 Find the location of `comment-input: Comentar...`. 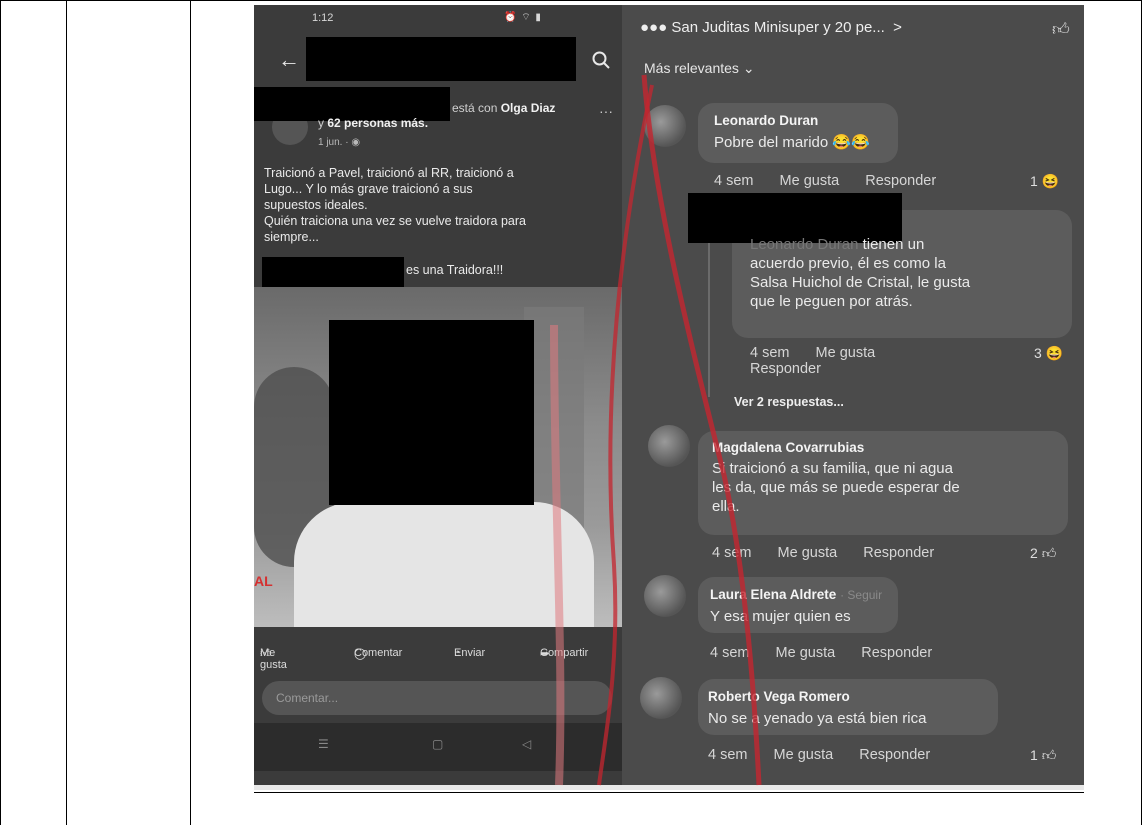

comment-input: Comentar... is located at coordinates (437, 698).